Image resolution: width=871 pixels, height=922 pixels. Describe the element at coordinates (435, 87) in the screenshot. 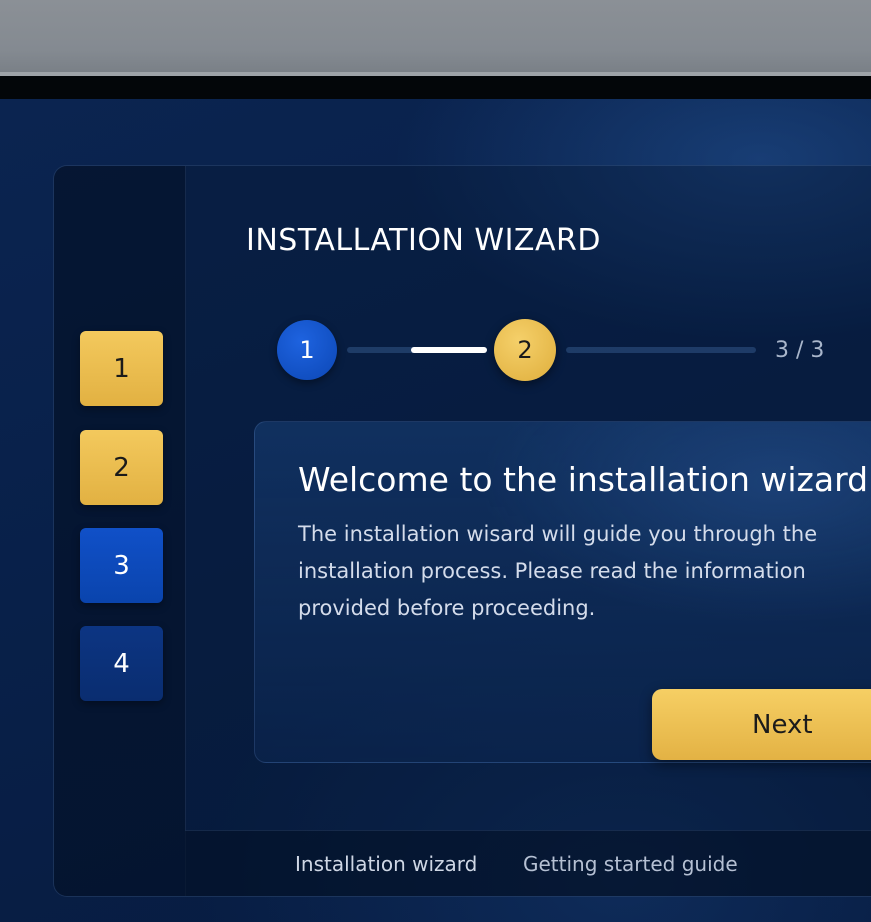

I see `monitor-bezel-inner` at that location.